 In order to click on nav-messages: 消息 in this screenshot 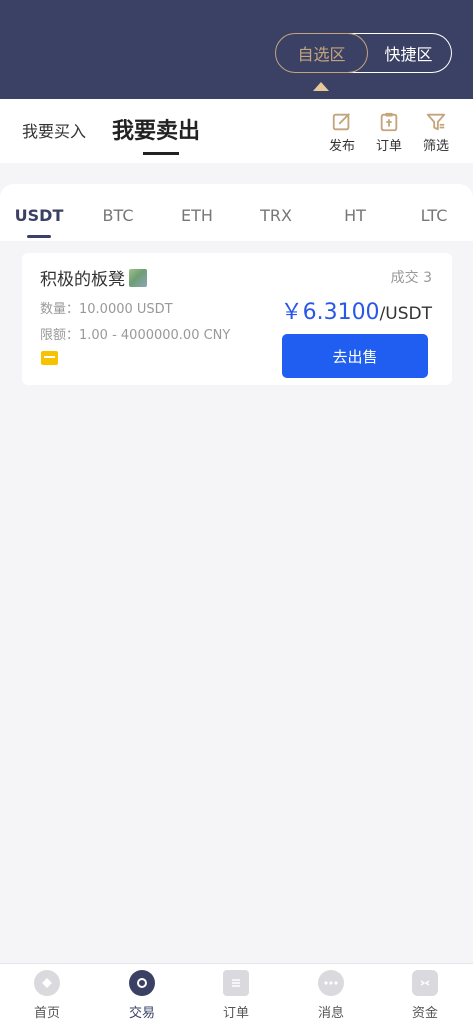, I will do `click(331, 995)`.